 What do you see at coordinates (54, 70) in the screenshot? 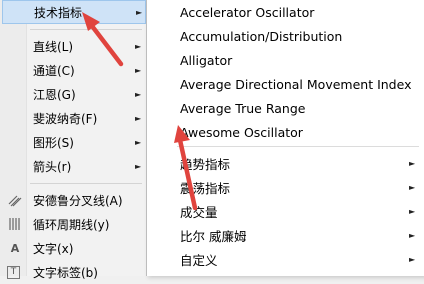
I see `menu-item-label: 通道(C)` at bounding box center [54, 70].